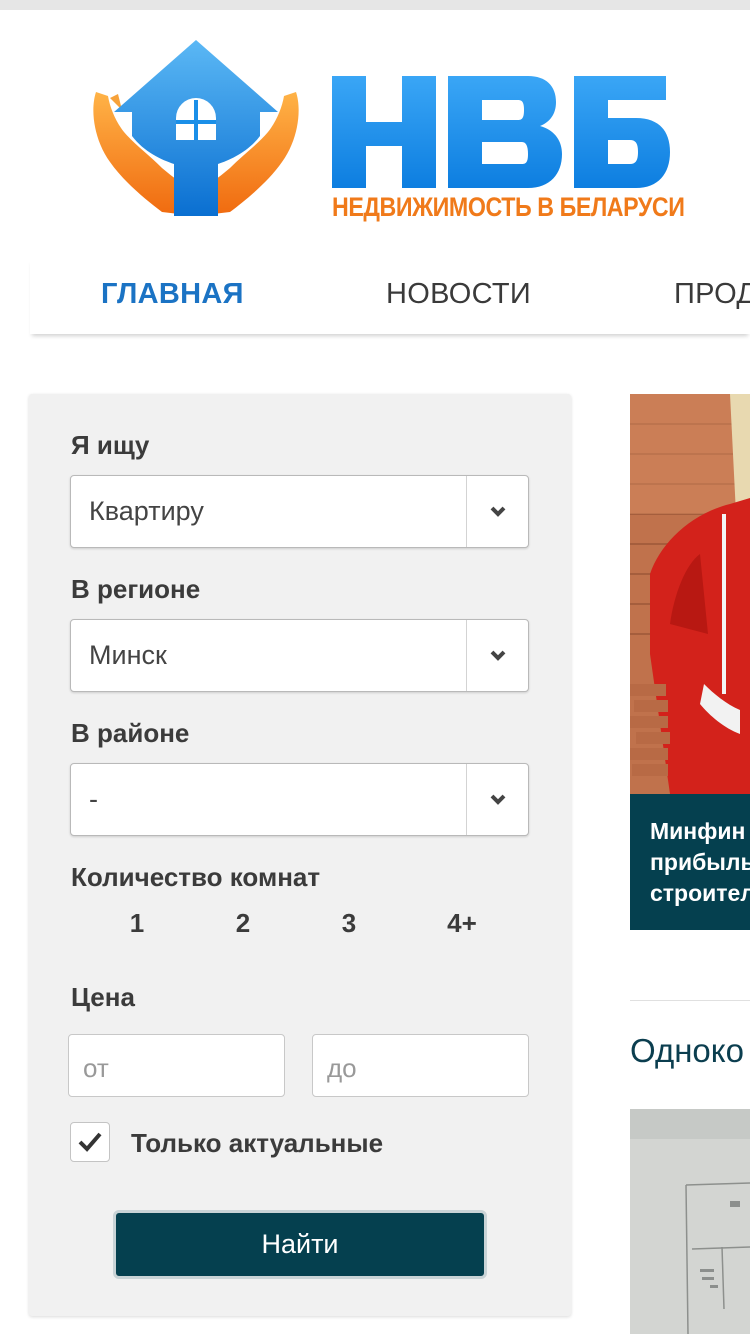 This screenshot has height=1334, width=750. I want to click on looking-for-label: Я ищу, so click(110, 445).